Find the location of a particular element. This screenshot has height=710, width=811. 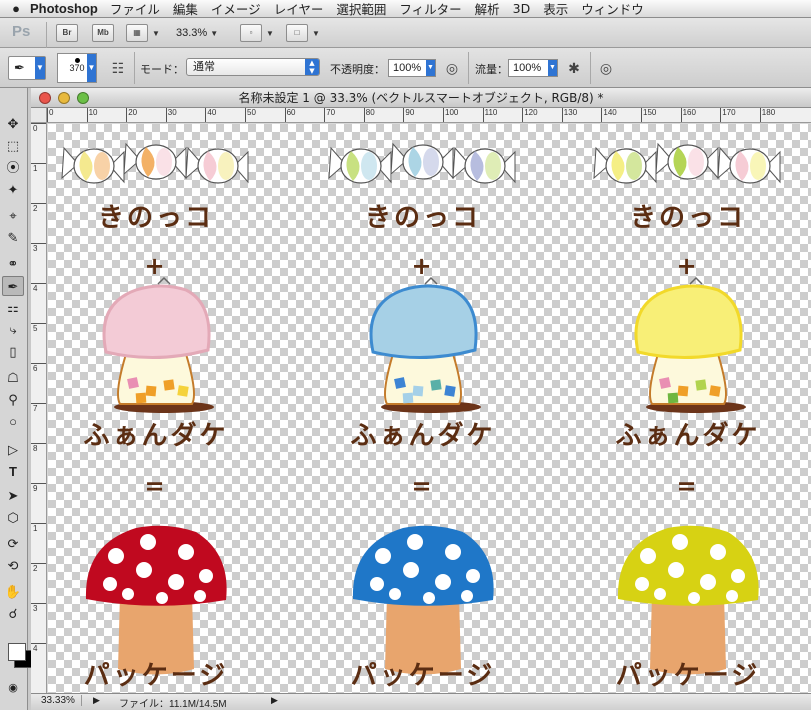

brush-tool-icon: ✒ is located at coordinates (13, 286).